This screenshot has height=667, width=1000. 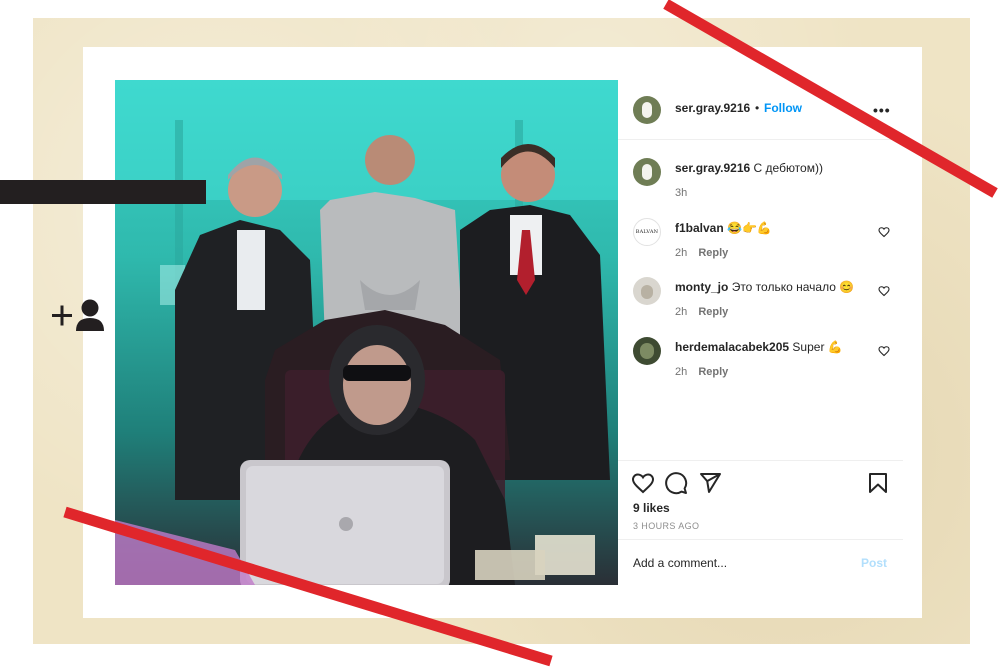 I want to click on comment-avatar: BALVAN, so click(x=647, y=232).